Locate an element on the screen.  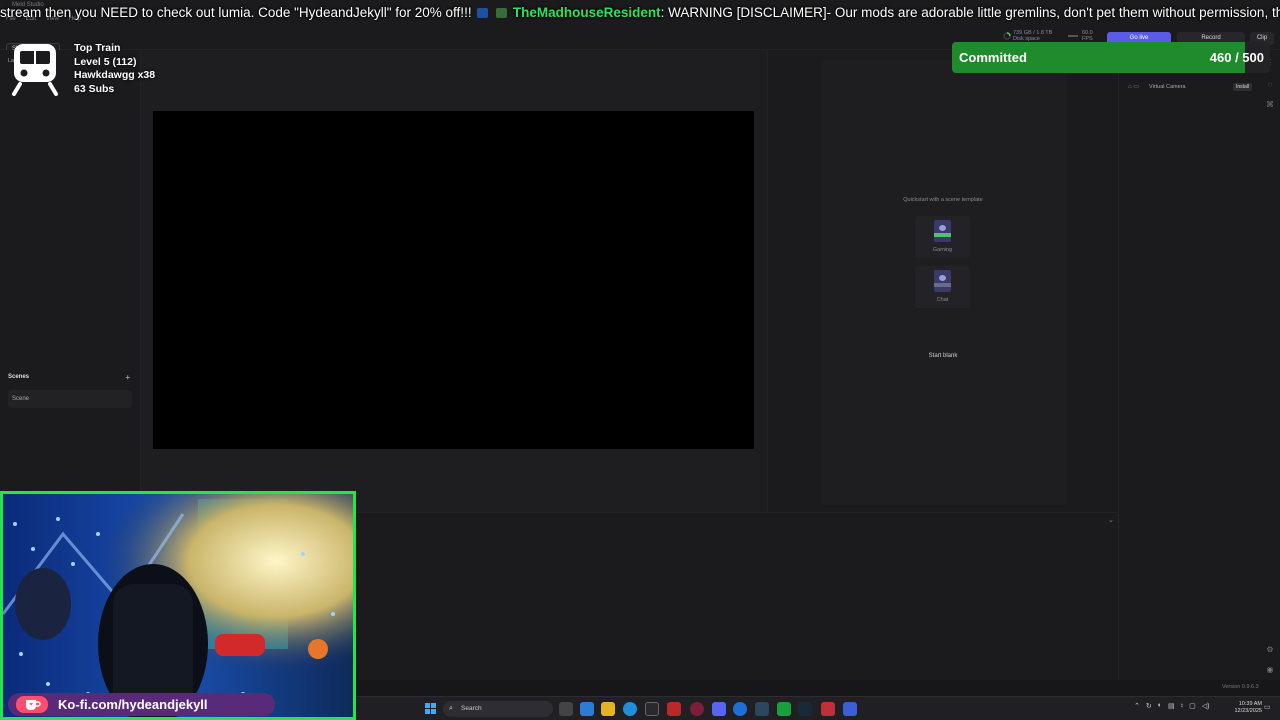
template-chat-thumbnail is located at coordinates (942, 281).